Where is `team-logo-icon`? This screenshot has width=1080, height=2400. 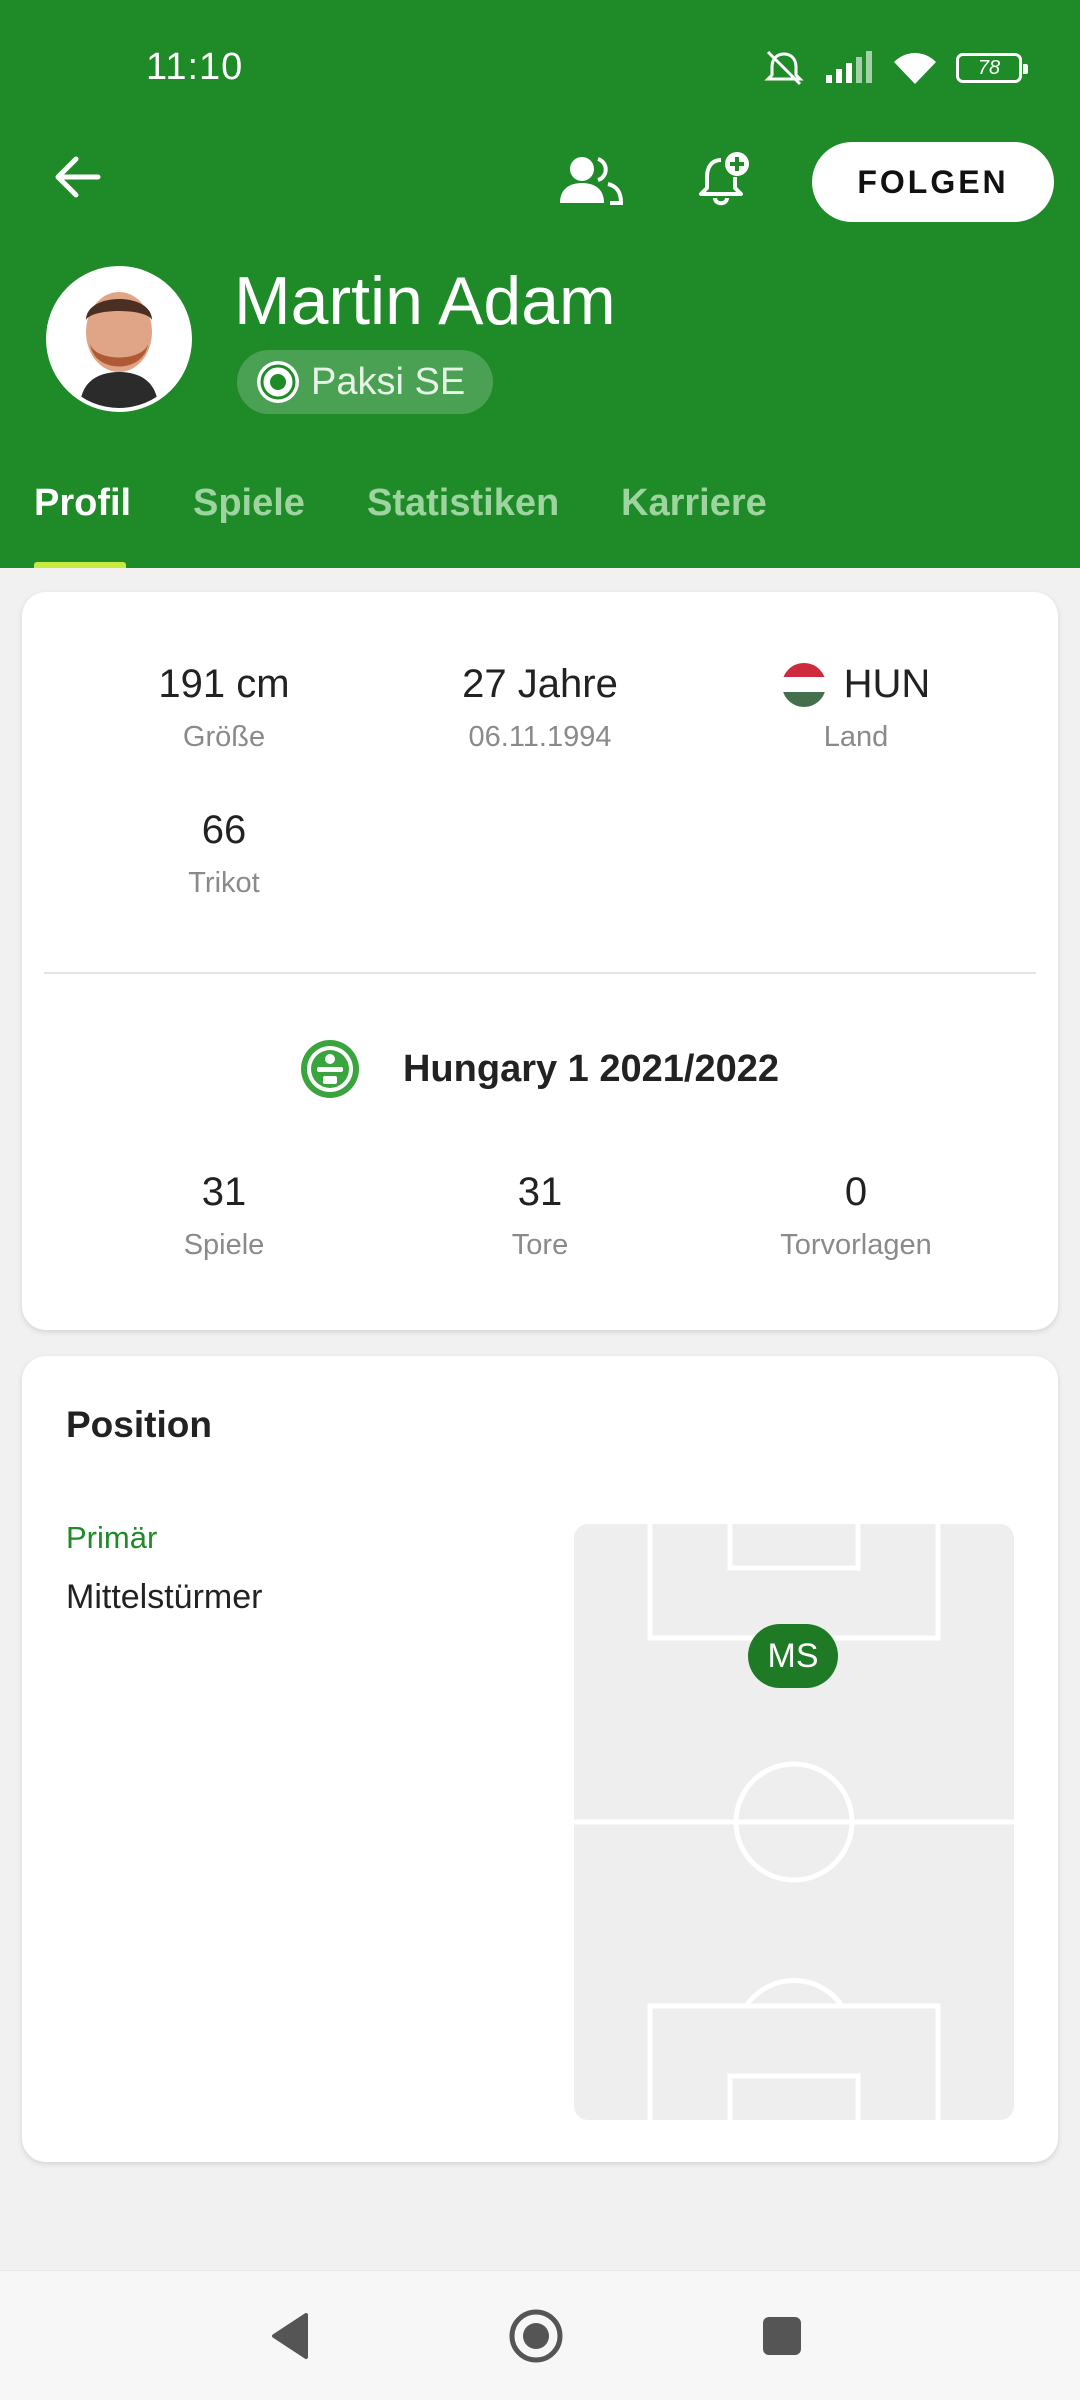 team-logo-icon is located at coordinates (278, 382).